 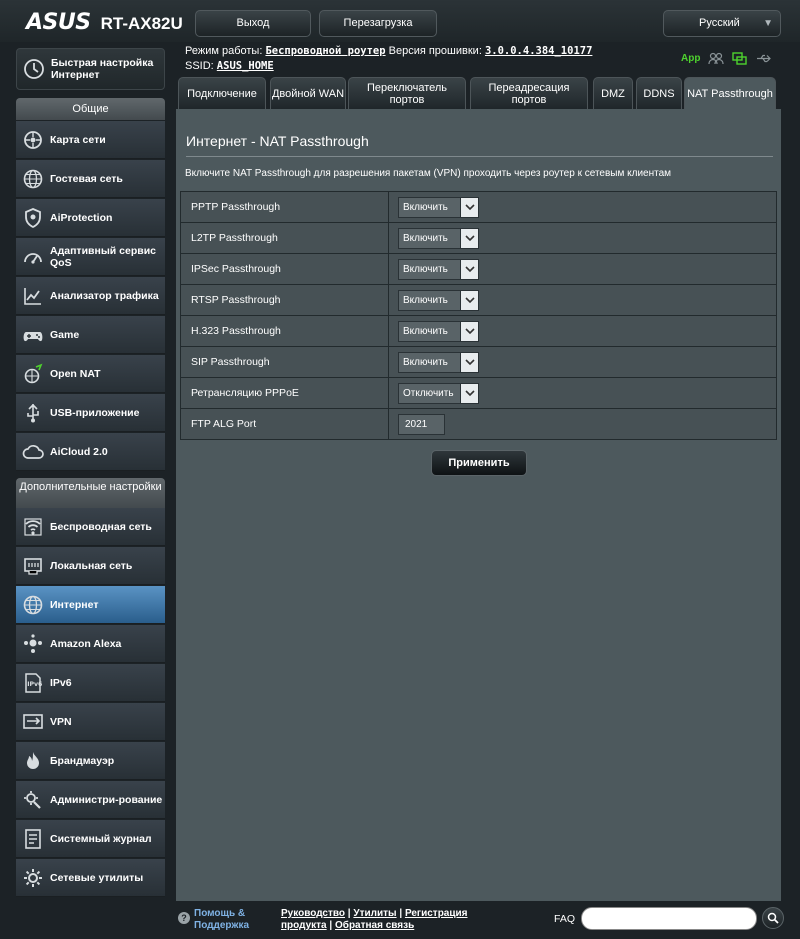 What do you see at coordinates (313, 913) in the screenshot?
I see `manual-link: Руководство` at bounding box center [313, 913].